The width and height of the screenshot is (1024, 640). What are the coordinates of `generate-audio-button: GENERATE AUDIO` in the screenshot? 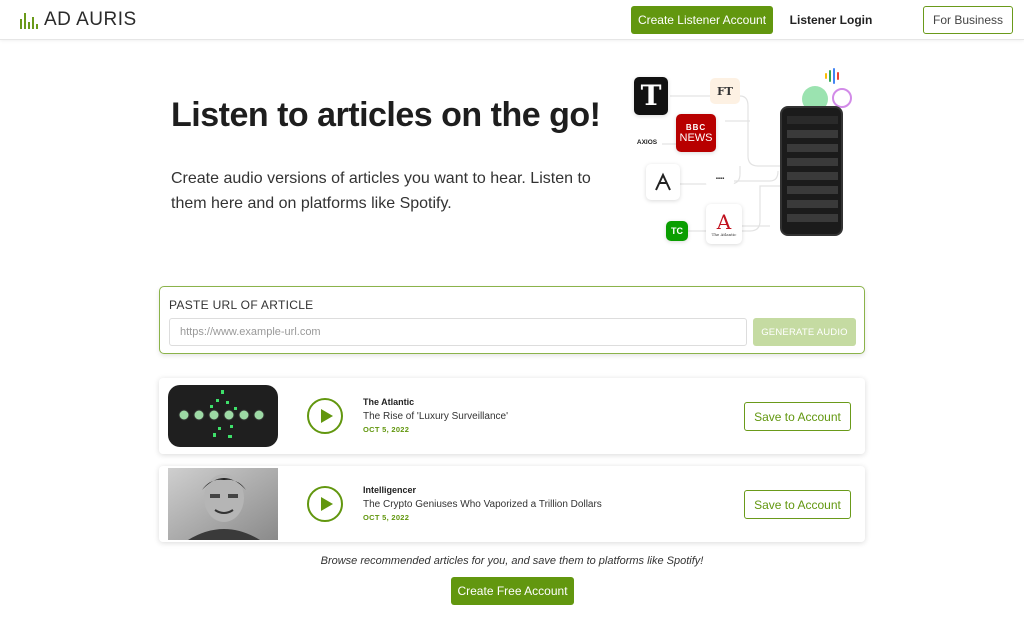 It's located at (804, 332).